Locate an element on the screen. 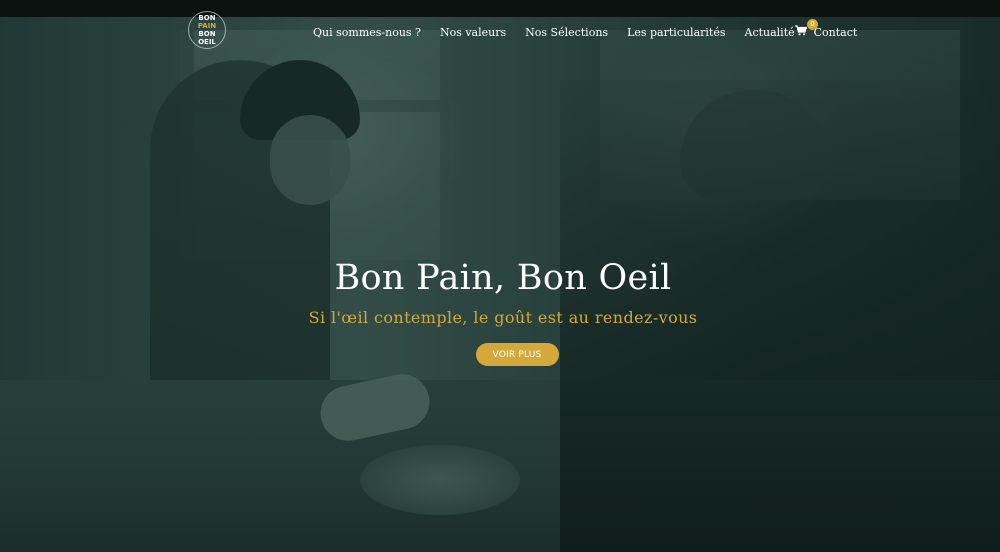 This screenshot has height=552, width=1000. logo-line: PAIN is located at coordinates (207, 26).